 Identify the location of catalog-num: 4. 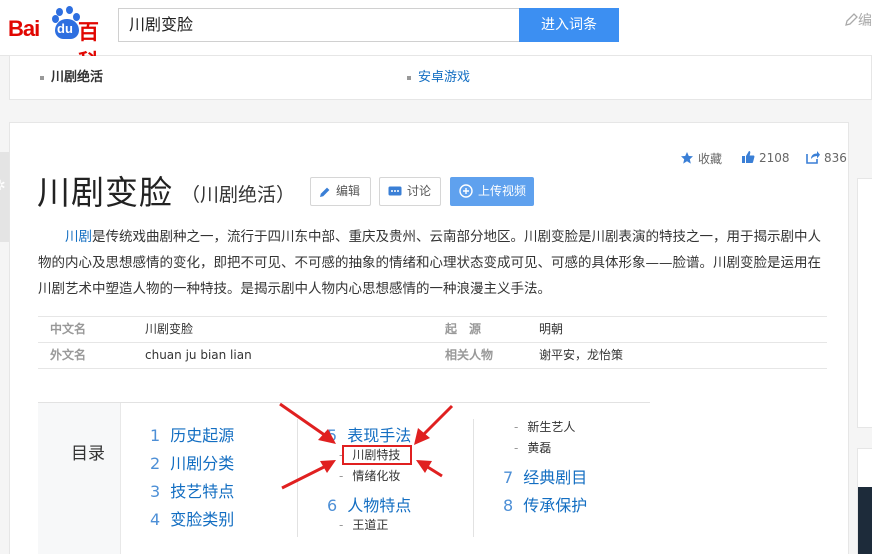
(155, 519).